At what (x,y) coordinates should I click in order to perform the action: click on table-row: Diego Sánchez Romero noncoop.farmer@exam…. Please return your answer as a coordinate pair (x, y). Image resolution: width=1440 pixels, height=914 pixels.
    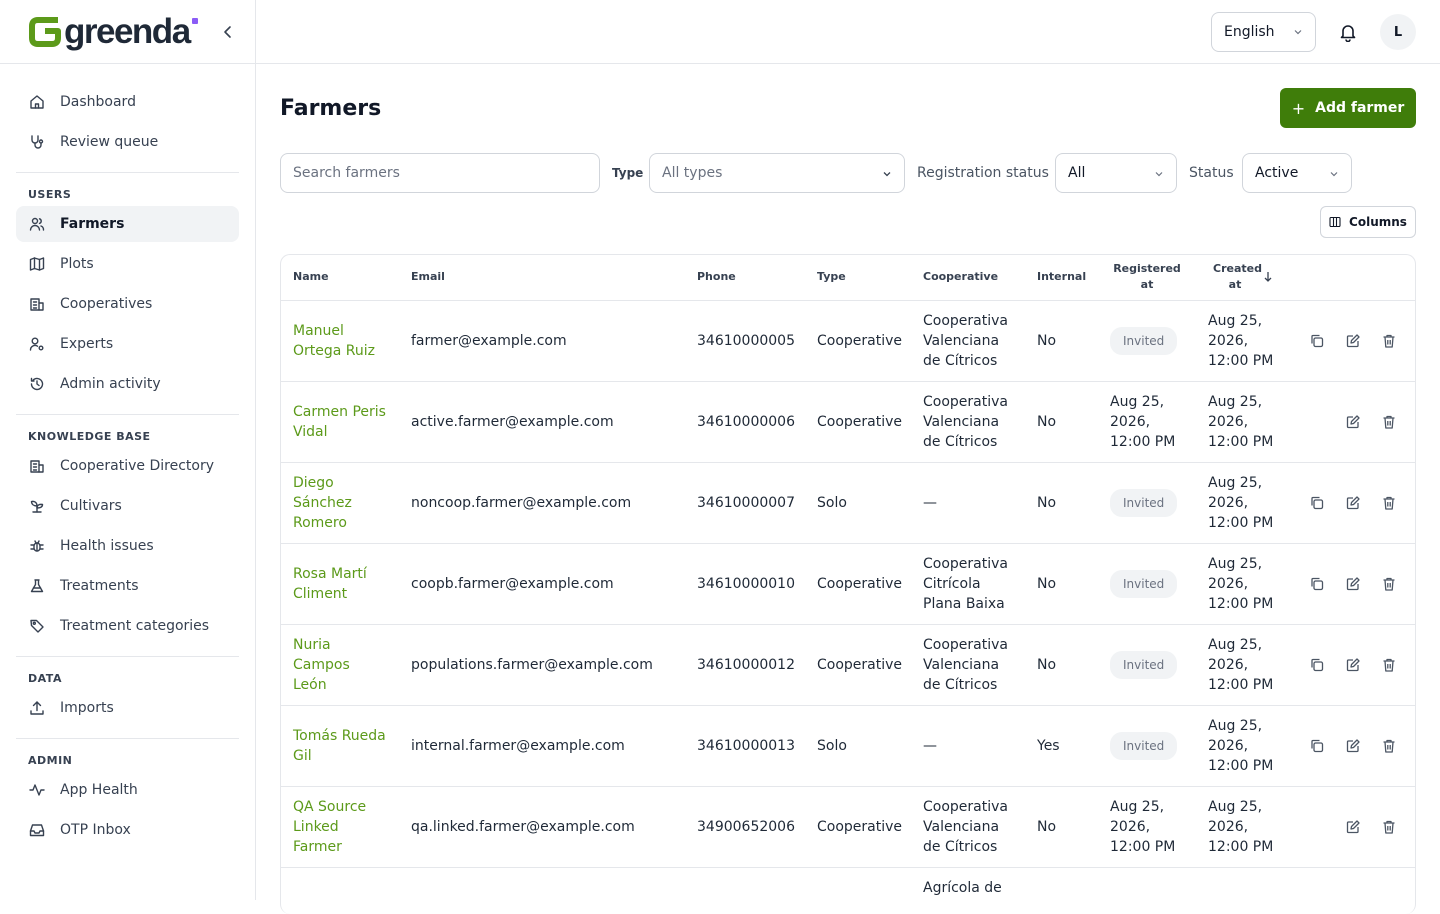
    Looking at the image, I should click on (848, 503).